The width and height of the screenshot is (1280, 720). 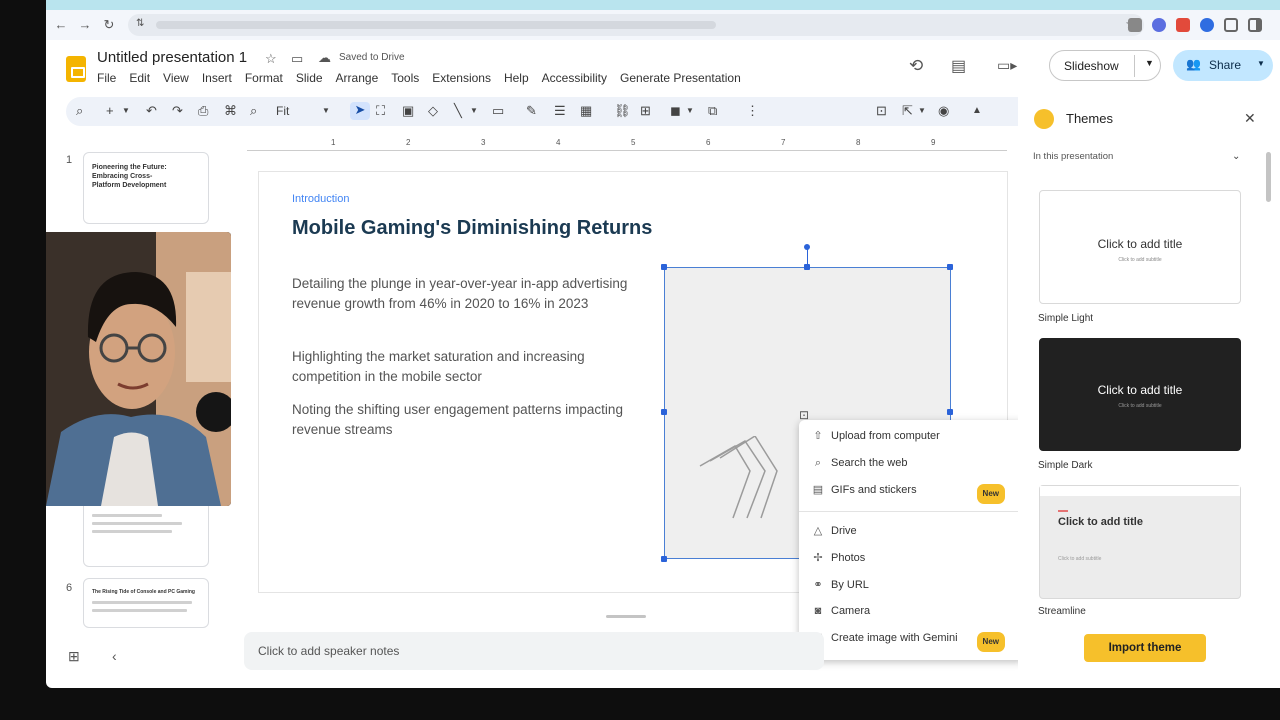 What do you see at coordinates (110, 111) in the screenshot?
I see `new-slide-icon: +` at bounding box center [110, 111].